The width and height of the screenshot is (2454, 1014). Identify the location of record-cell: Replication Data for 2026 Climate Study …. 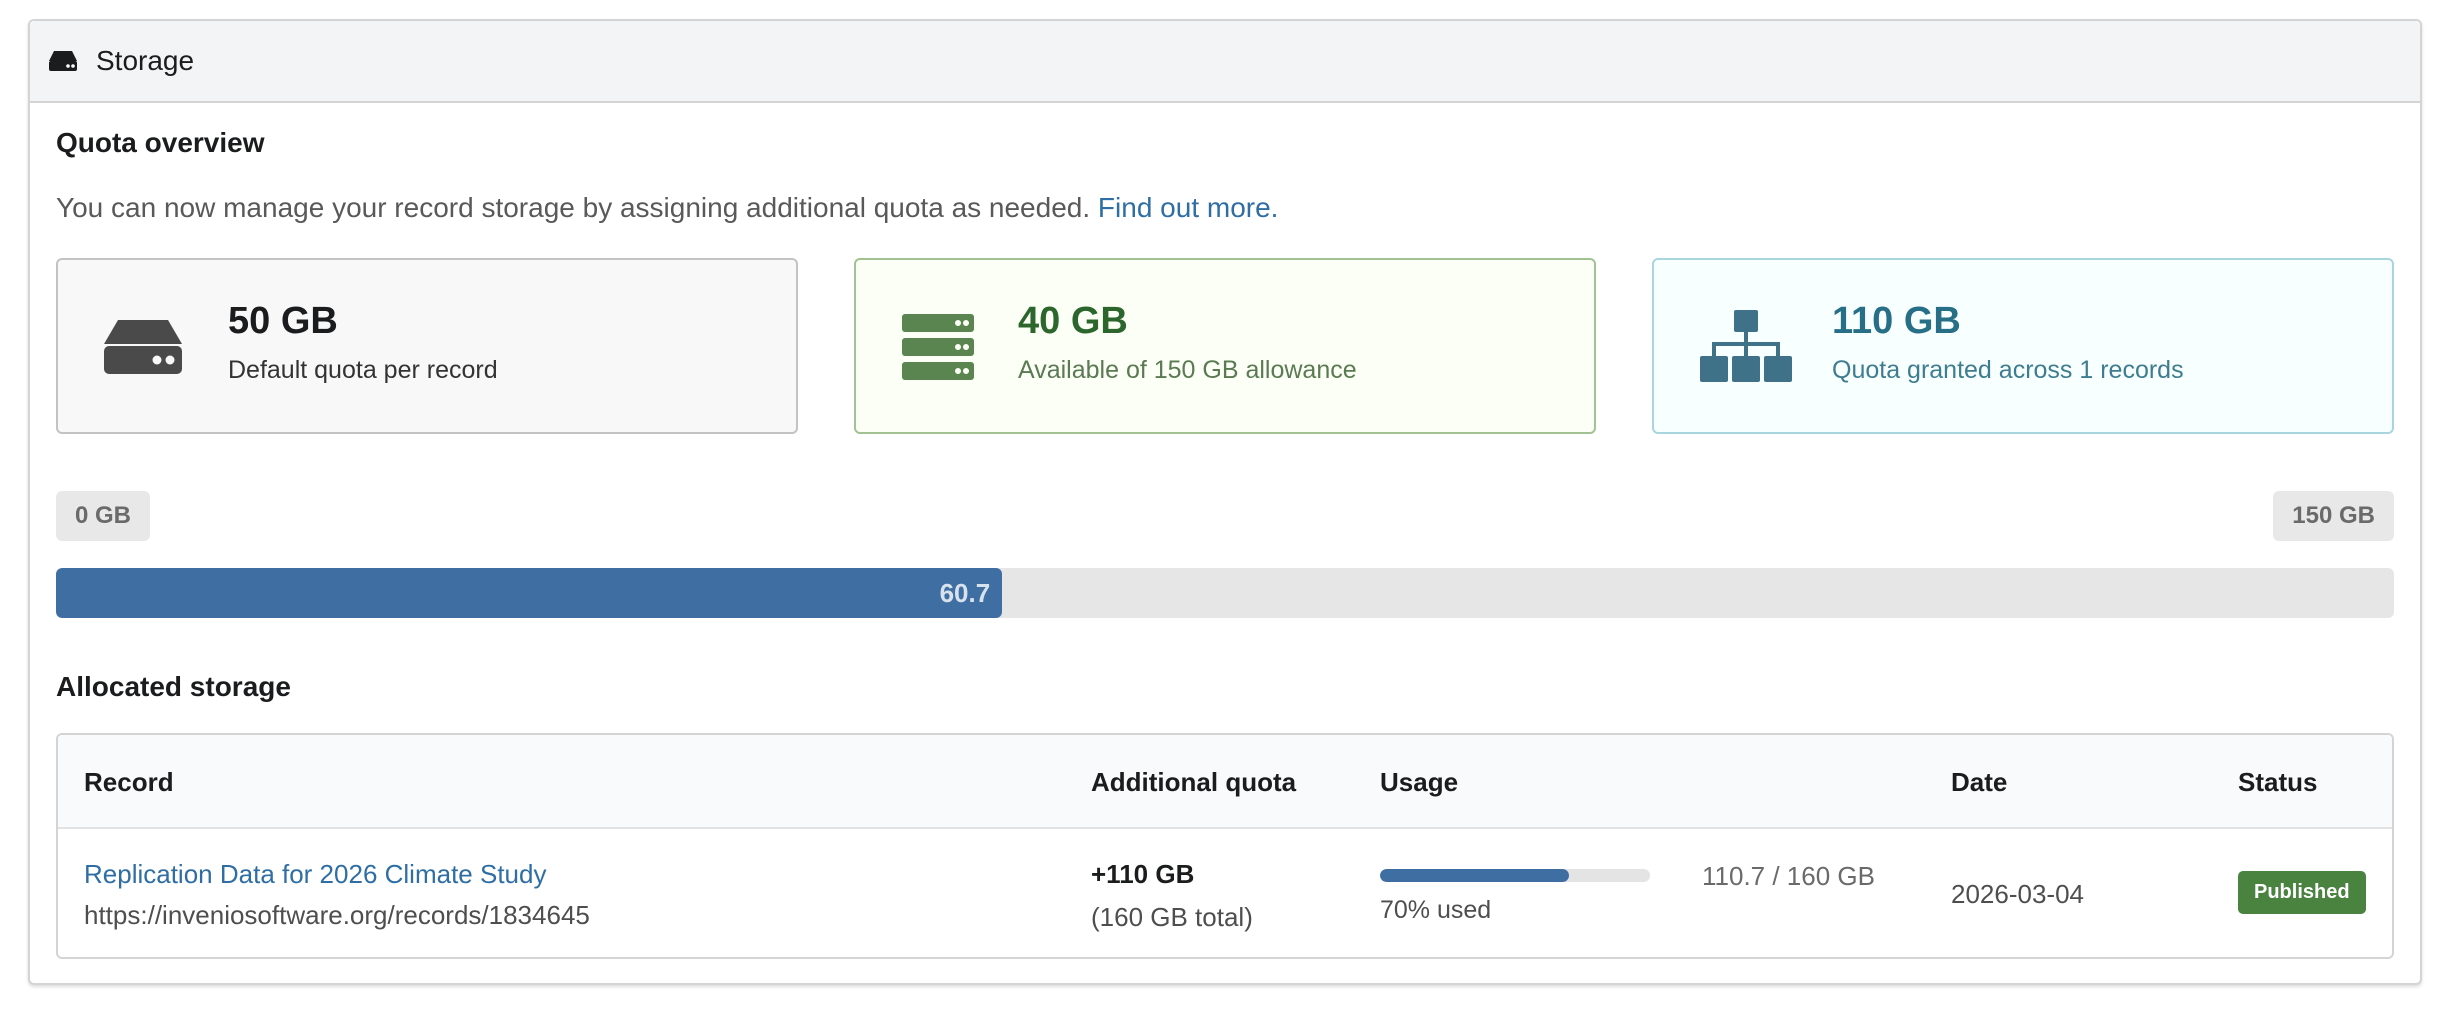
(337, 895).